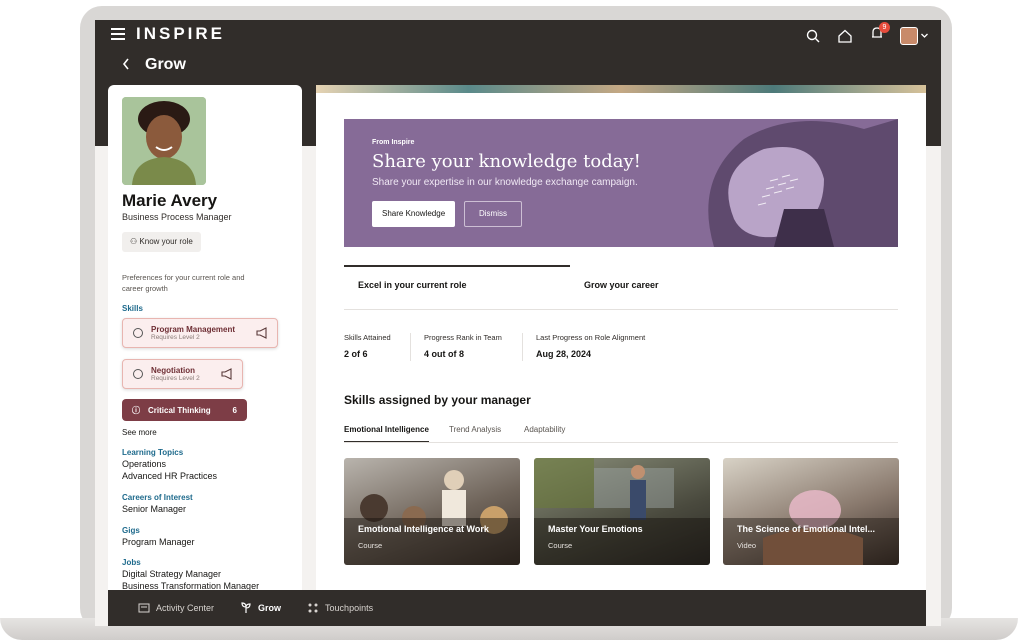 Image resolution: width=1018 pixels, height=640 pixels. Describe the element at coordinates (177, 217) in the screenshot. I see `profile-role: Business Process Manager` at that location.